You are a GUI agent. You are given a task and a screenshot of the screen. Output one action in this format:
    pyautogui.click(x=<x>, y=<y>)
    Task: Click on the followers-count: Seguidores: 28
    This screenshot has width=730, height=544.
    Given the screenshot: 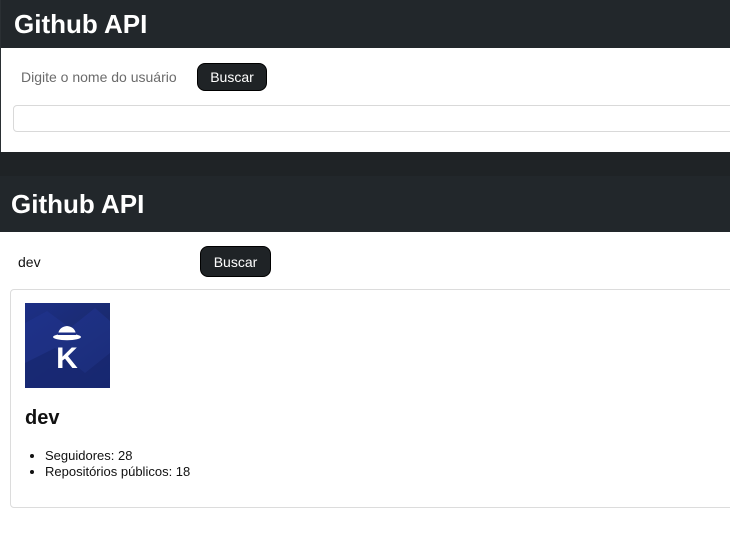 What is the action you would take?
    pyautogui.click(x=117, y=456)
    